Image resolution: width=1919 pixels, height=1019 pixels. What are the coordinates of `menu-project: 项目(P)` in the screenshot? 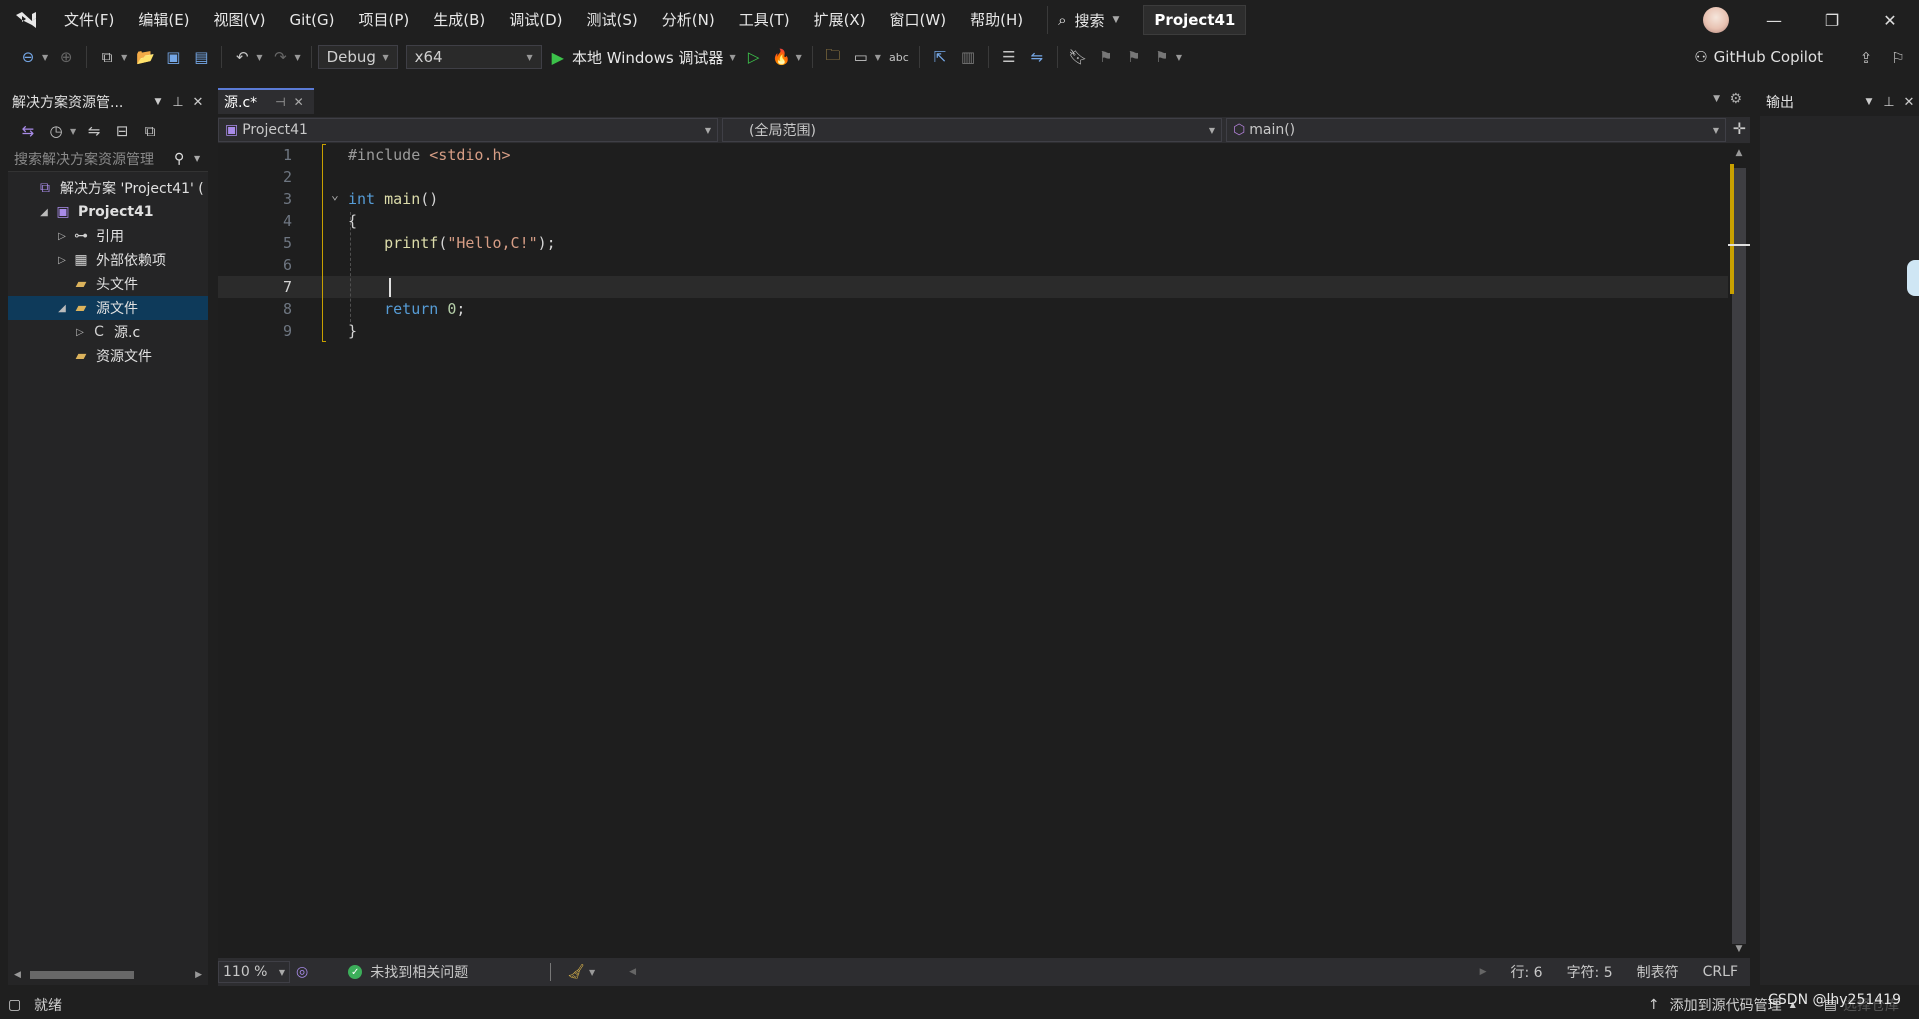 It's located at (384, 20).